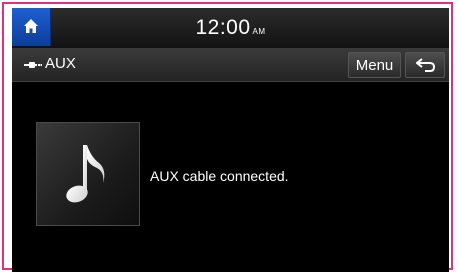  I want to click on clock-time: 12:00, so click(223, 27).